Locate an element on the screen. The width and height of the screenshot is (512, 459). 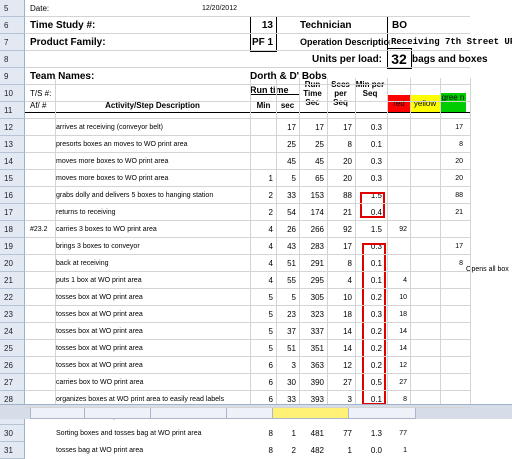
table-cell-secs: 1 is located at coordinates (341, 450).